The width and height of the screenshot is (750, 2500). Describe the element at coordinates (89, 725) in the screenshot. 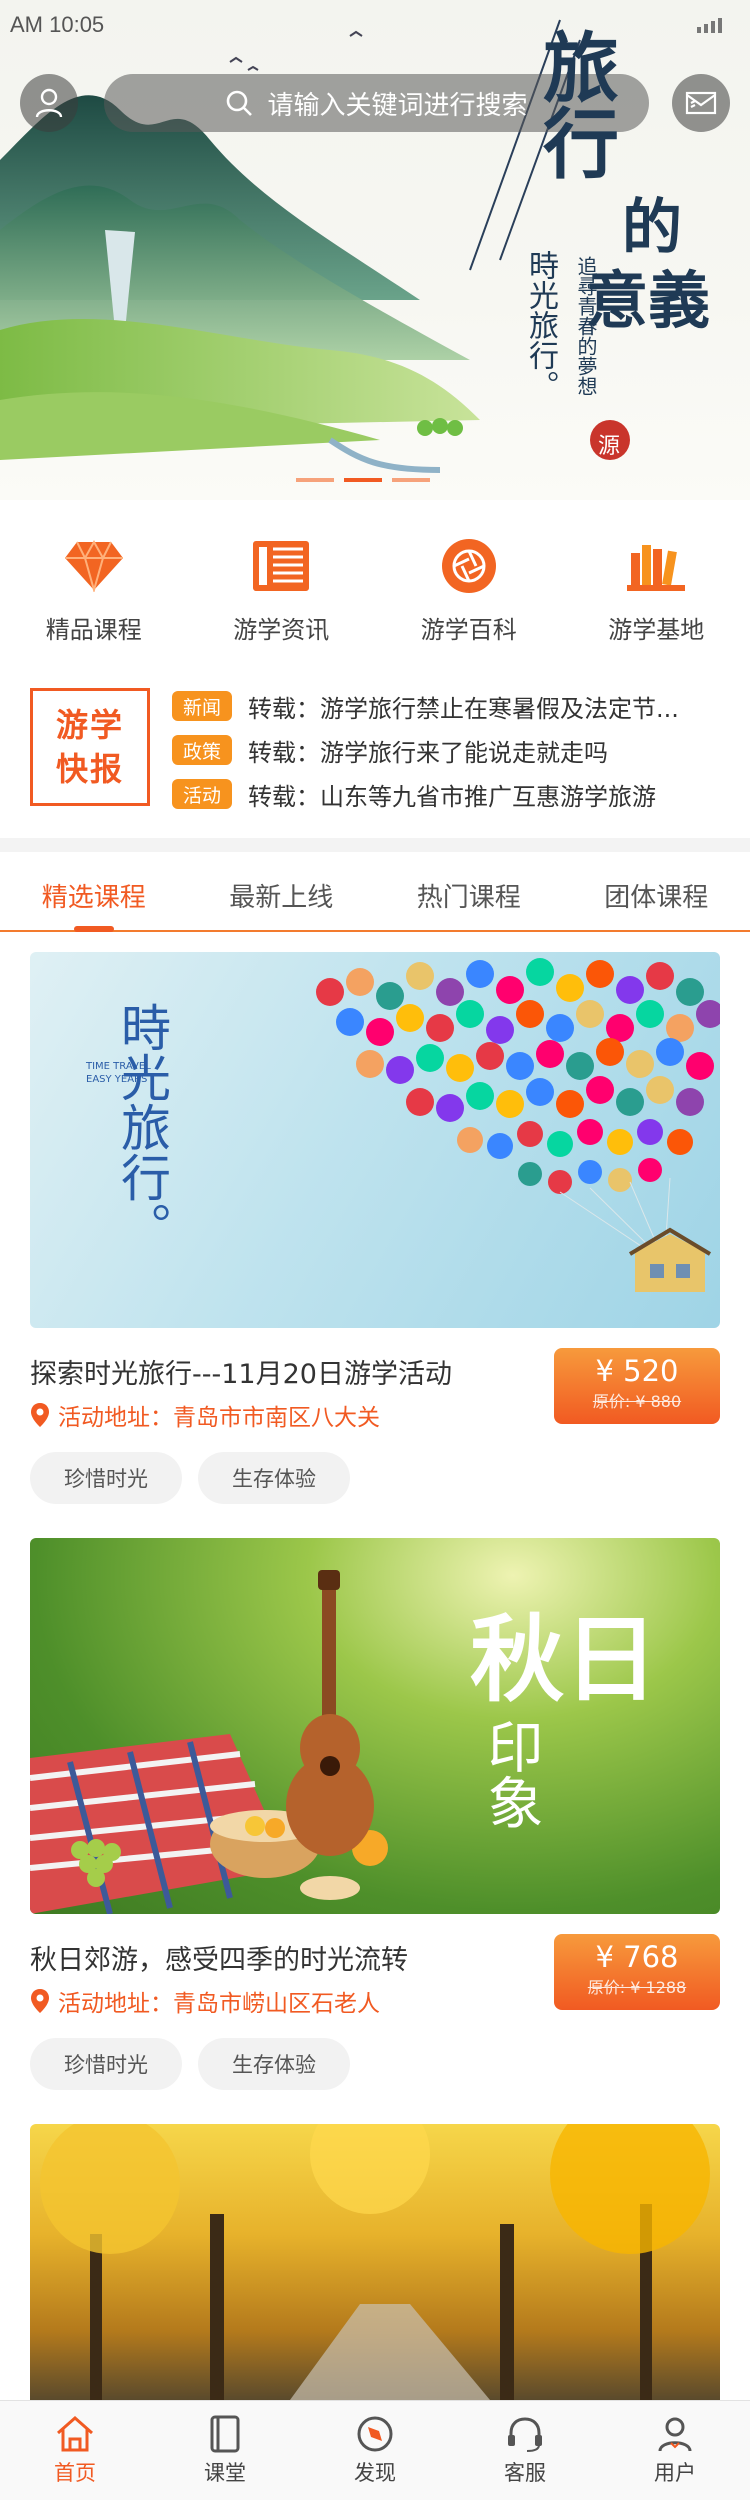

I see `news-badge-line: 游学` at that location.